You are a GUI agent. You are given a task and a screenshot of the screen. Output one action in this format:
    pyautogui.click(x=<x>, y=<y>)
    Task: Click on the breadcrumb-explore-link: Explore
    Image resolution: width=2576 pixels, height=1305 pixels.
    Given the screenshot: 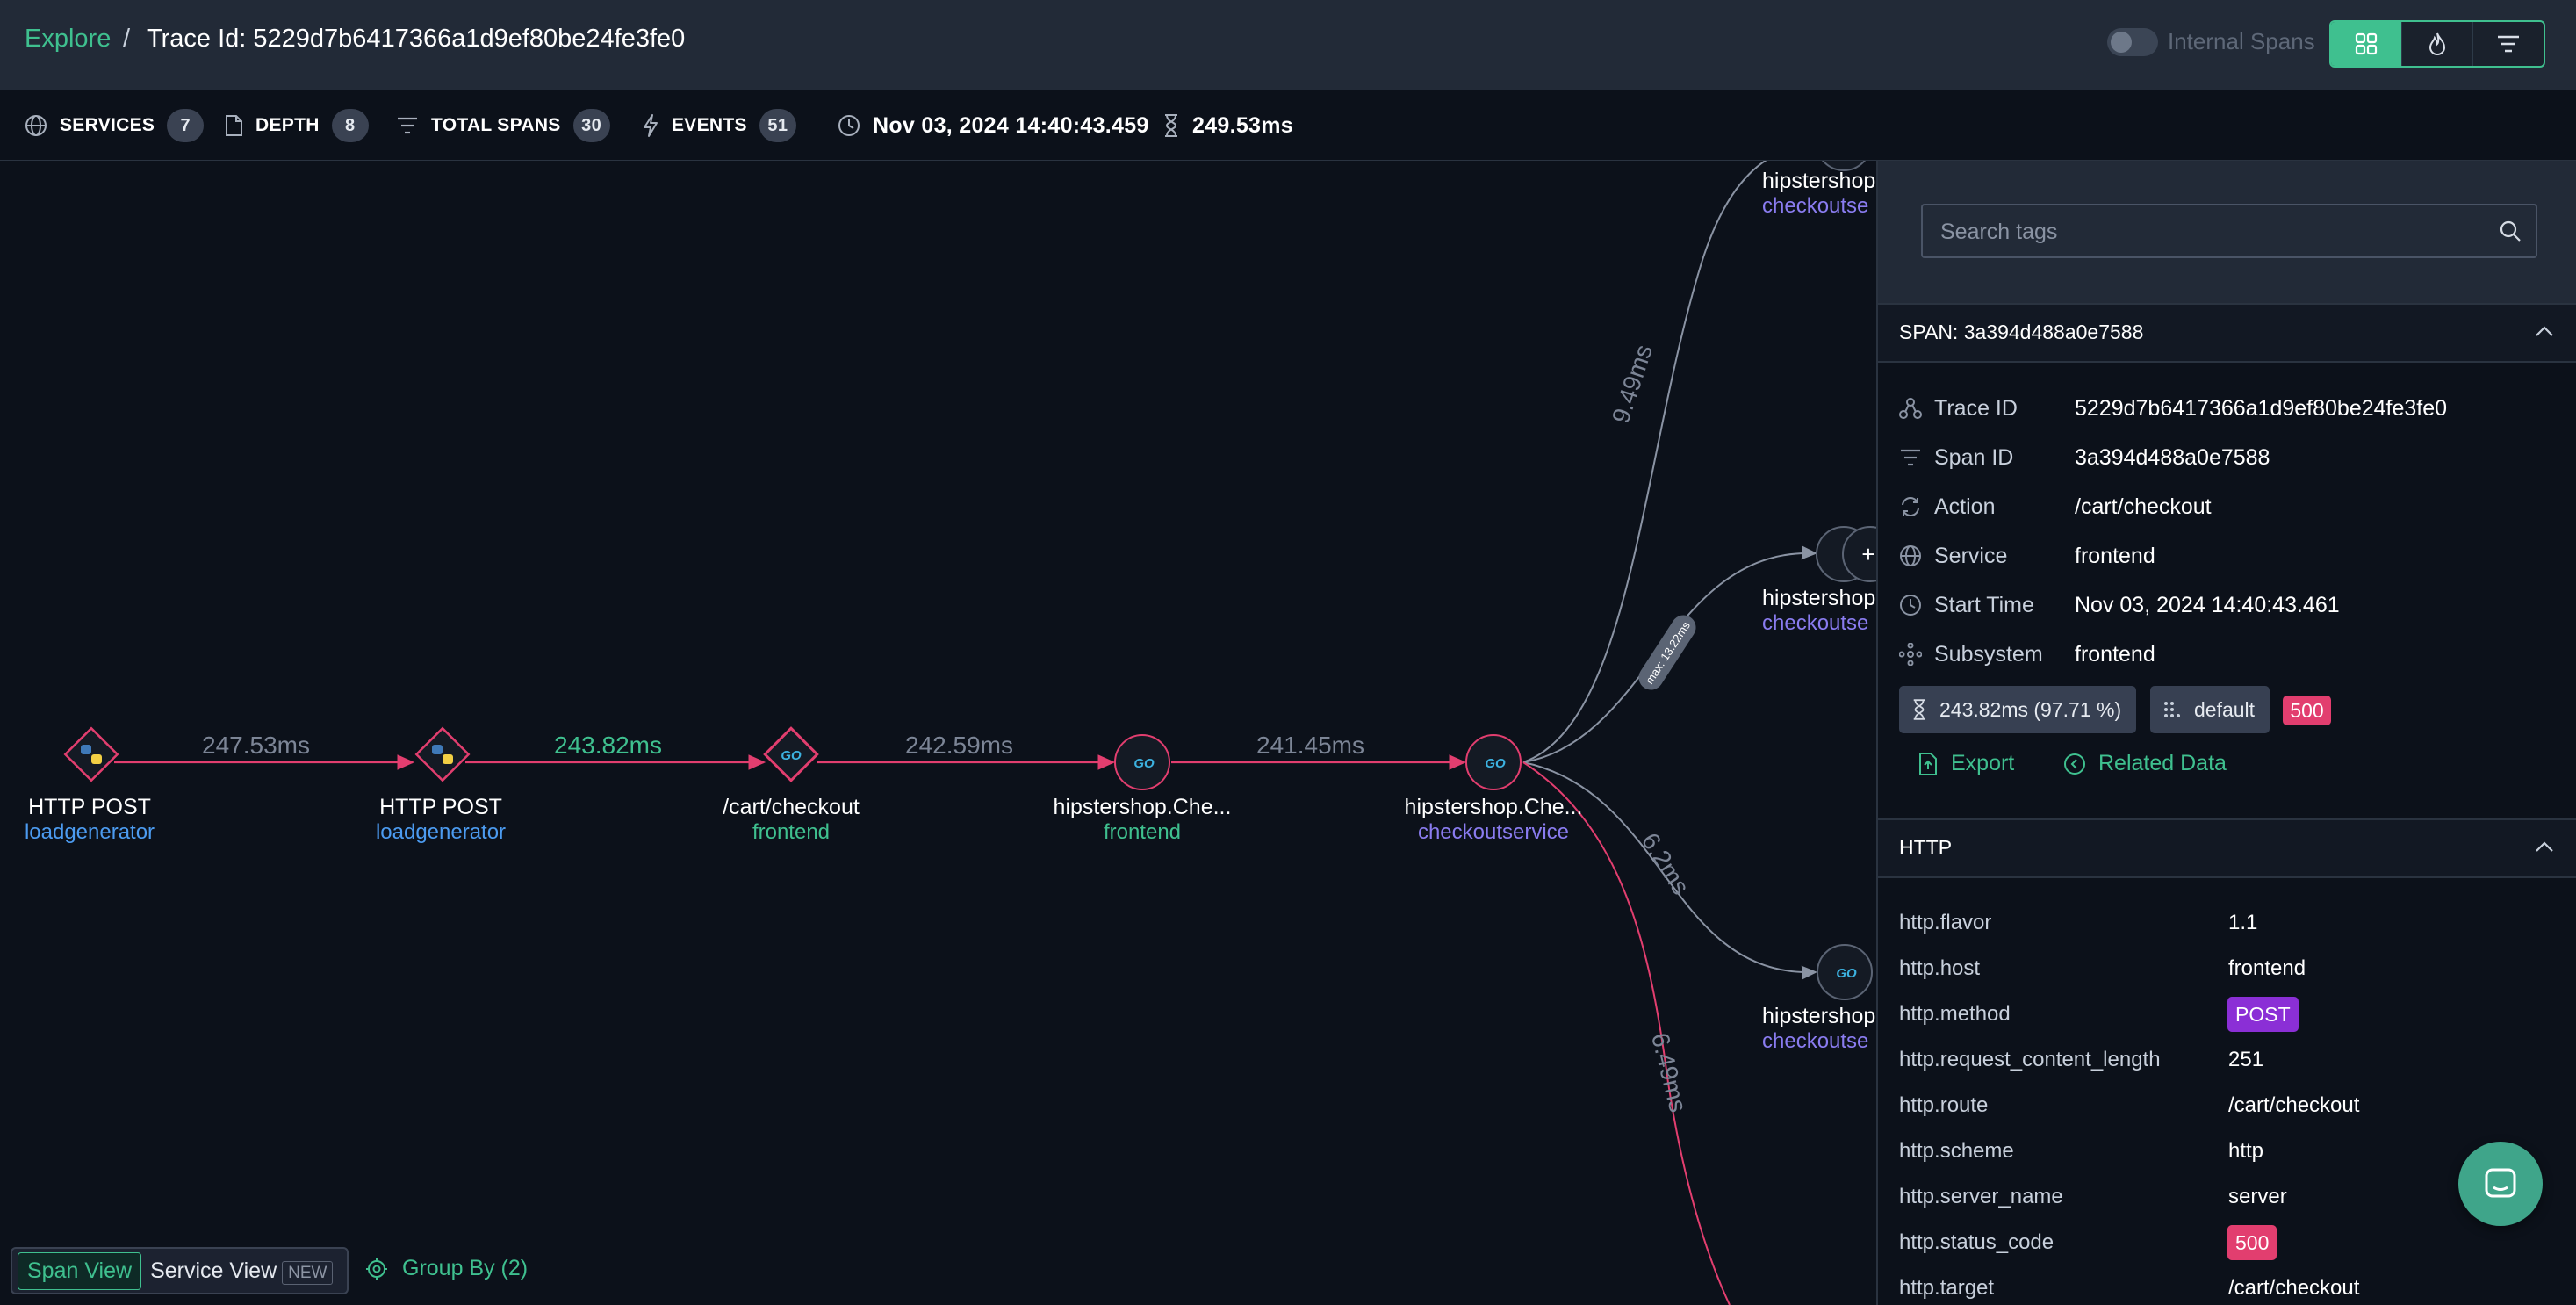 What is the action you would take?
    pyautogui.click(x=68, y=39)
    